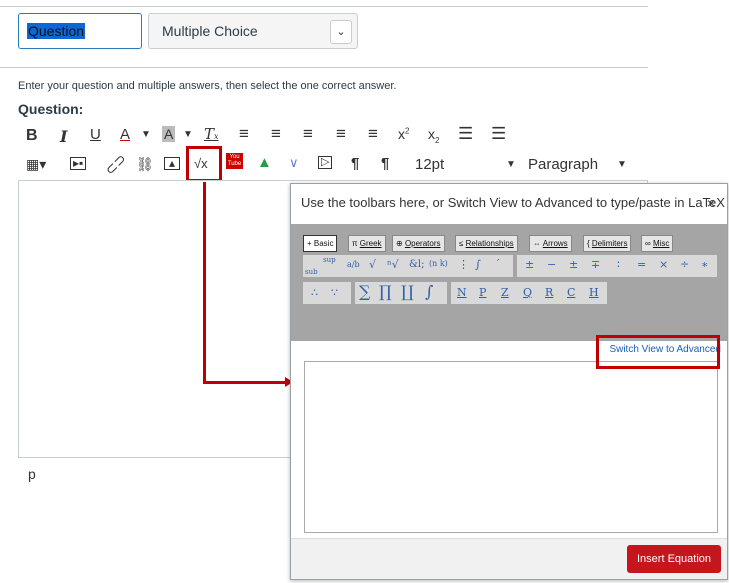 The image size is (729, 583). Describe the element at coordinates (172, 163) in the screenshot. I see `image-icon: ▴` at that location.